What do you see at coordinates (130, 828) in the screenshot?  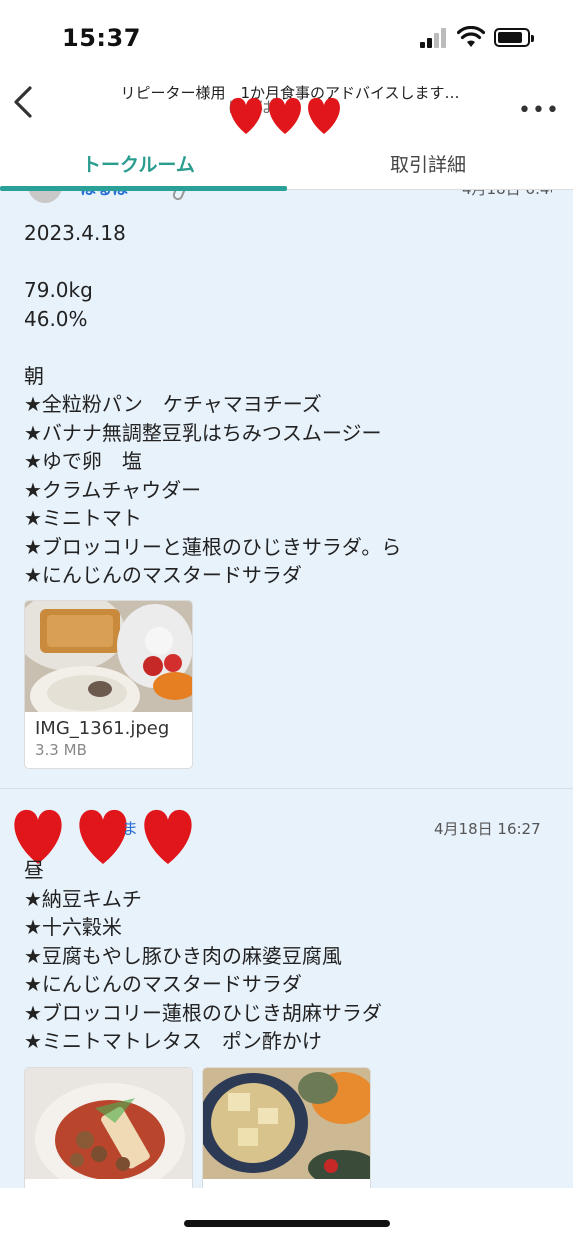 I see `sender-name-2-fragment: ま` at bounding box center [130, 828].